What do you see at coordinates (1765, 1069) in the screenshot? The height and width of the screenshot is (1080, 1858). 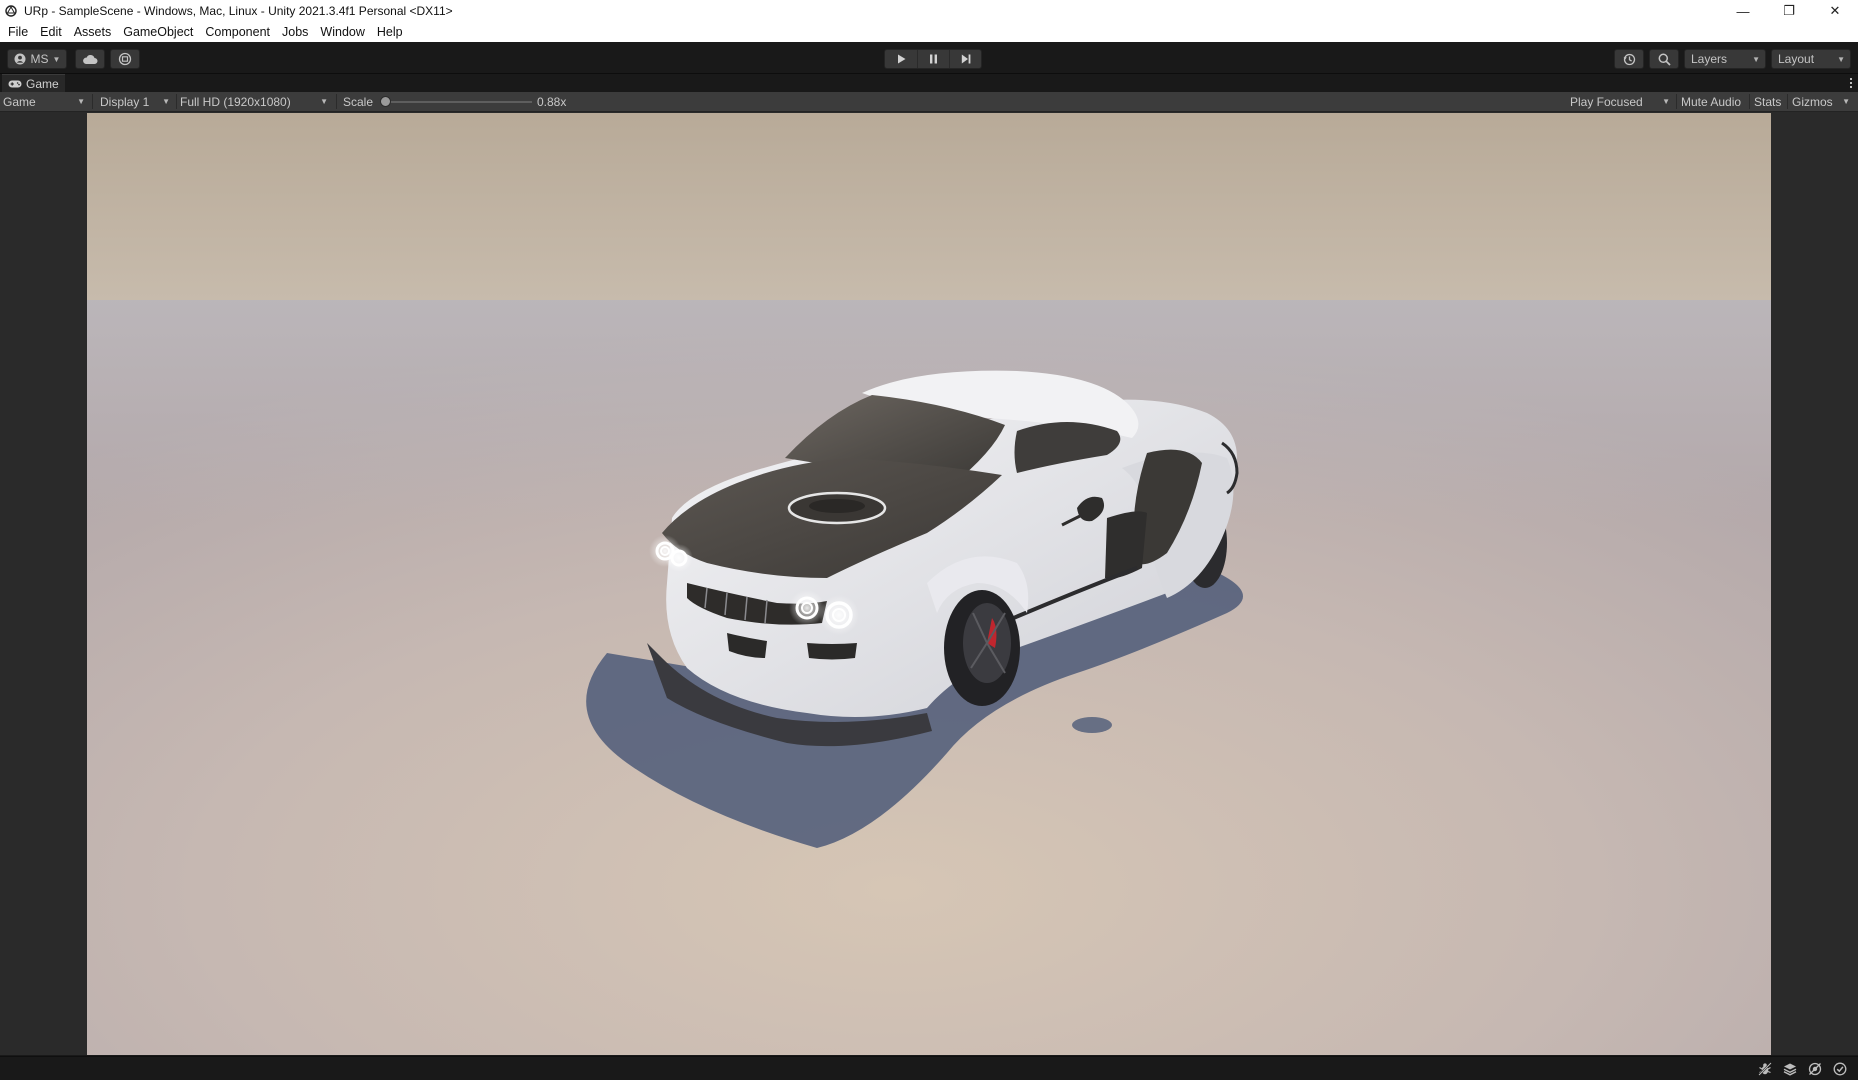 I see `bug-icon` at bounding box center [1765, 1069].